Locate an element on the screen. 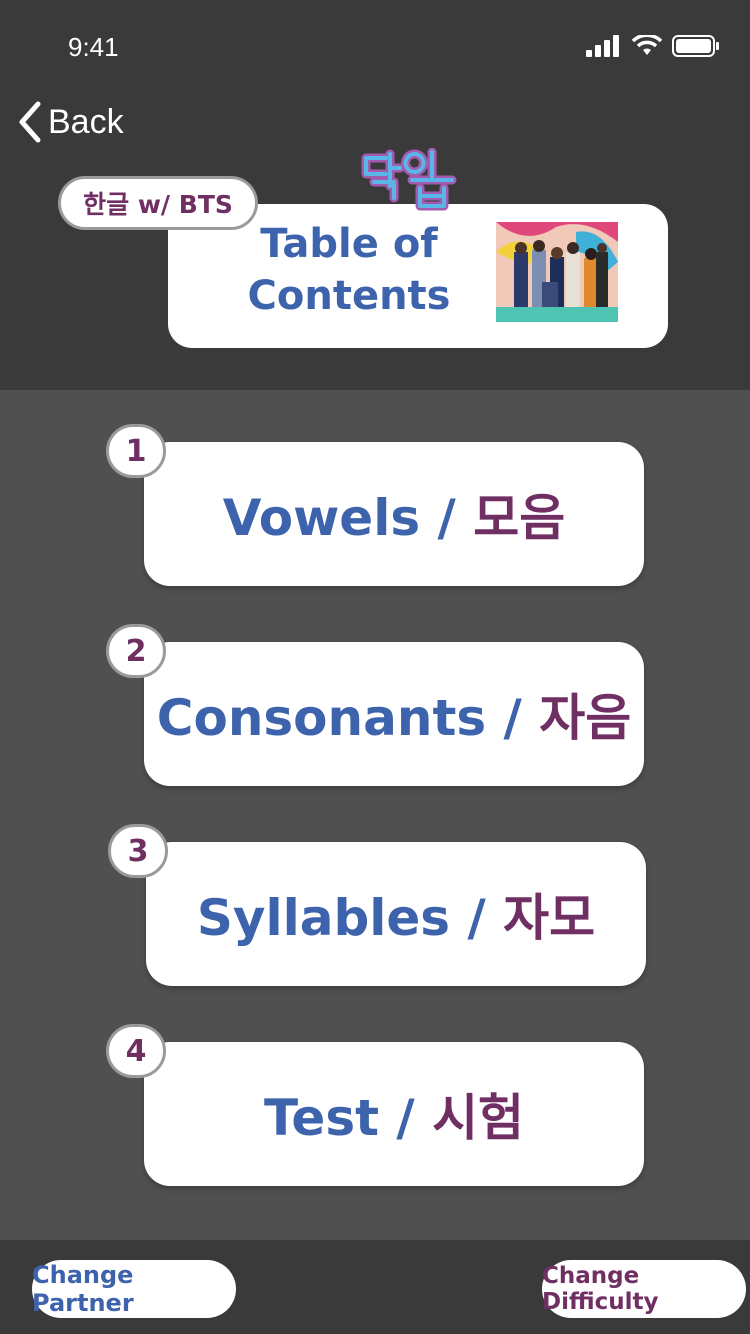  change-partner-button: Change Partner is located at coordinates (134, 1289).